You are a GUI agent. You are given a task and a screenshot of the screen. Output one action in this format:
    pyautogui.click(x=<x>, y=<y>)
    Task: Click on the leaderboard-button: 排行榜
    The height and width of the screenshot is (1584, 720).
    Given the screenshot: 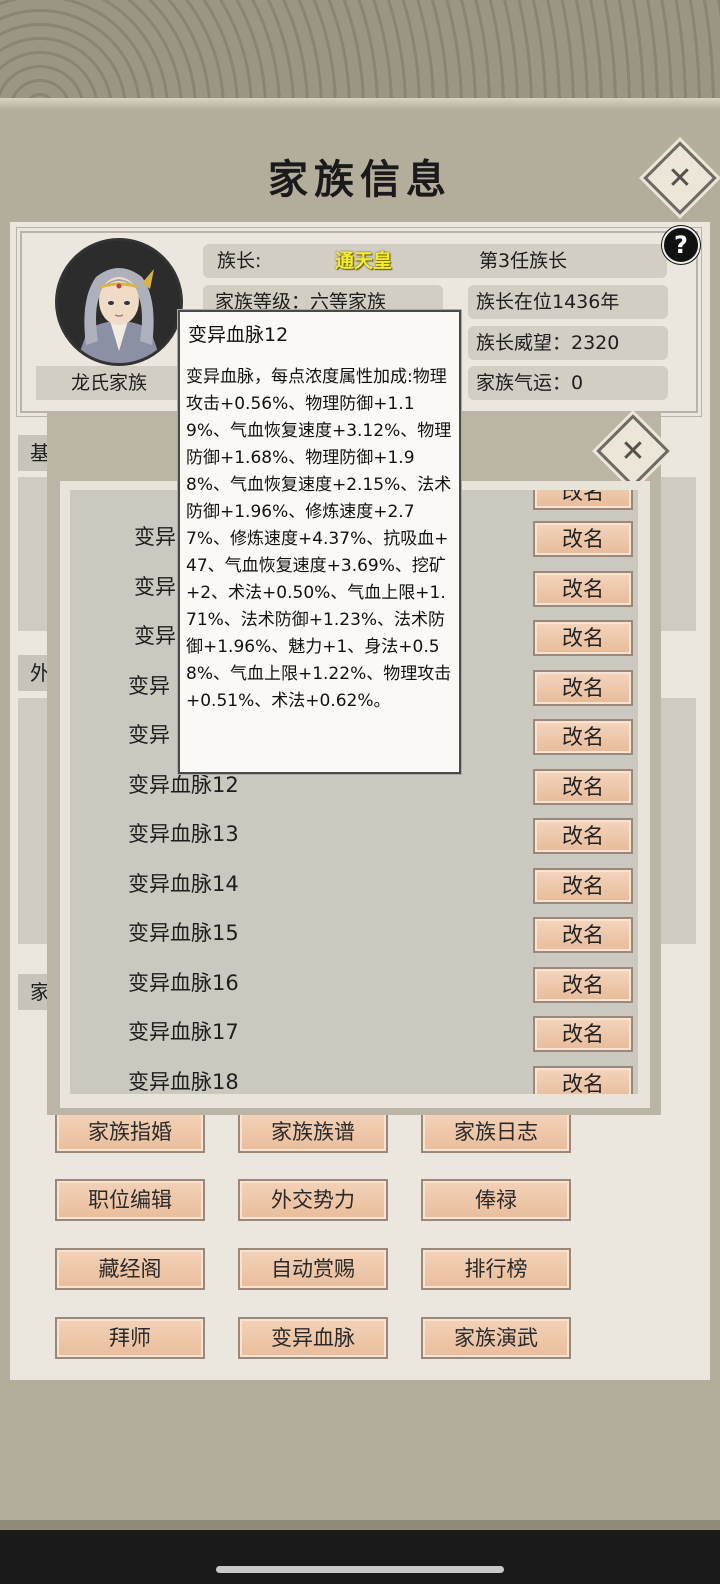 What is the action you would take?
    pyautogui.click(x=496, y=1269)
    